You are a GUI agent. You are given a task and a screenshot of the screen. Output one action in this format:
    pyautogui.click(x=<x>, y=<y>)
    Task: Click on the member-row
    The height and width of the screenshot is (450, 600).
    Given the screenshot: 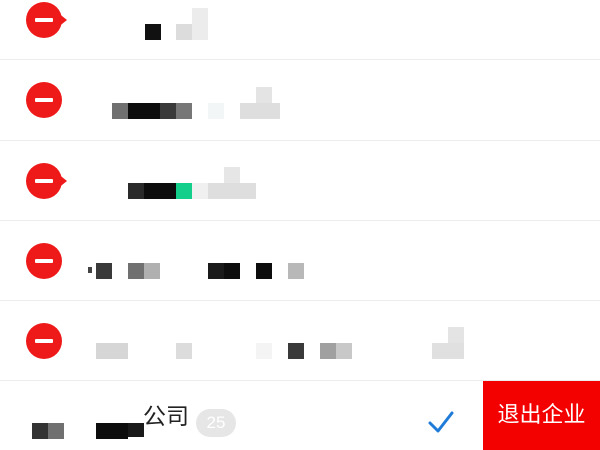 What is the action you would take?
    pyautogui.click(x=300, y=30)
    